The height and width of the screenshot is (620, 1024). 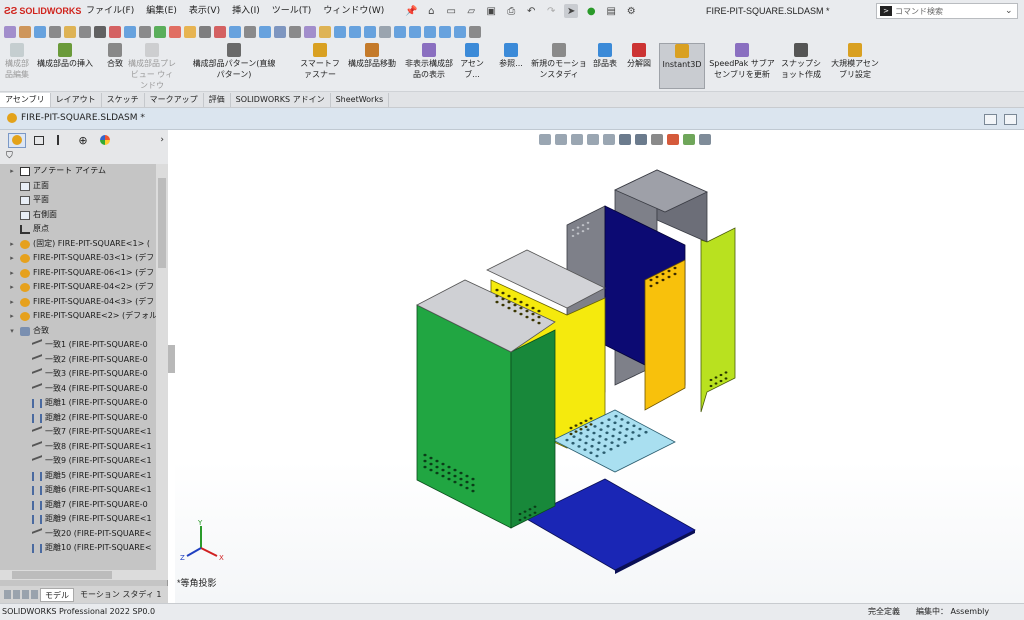 I want to click on tree-node: 距離9 (FIRE-PIT-SQUARE<1, so click(x=78, y=519).